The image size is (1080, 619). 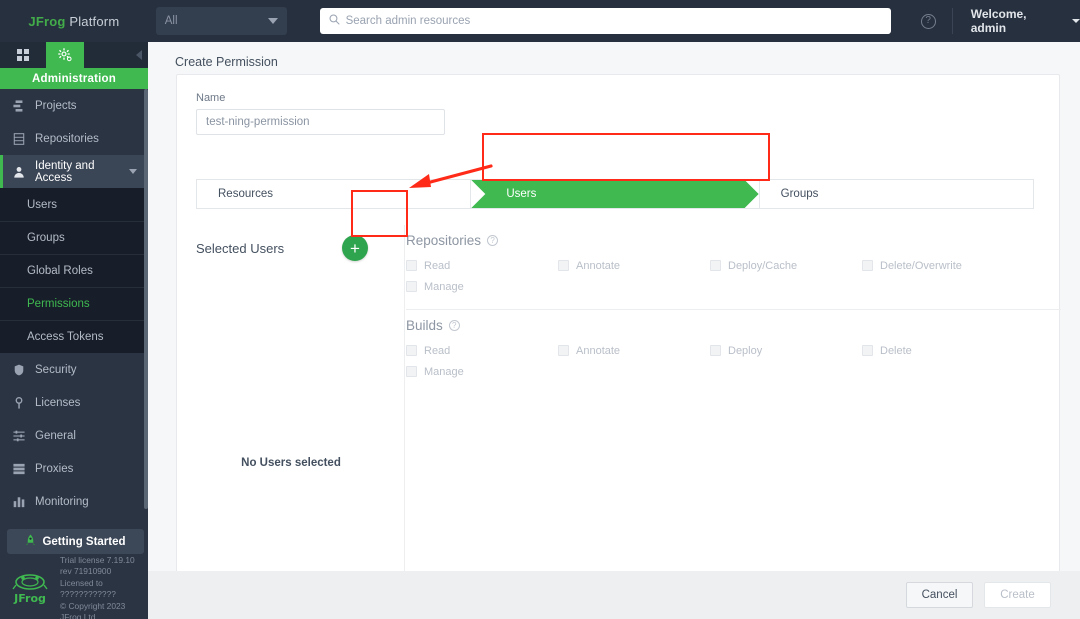 What do you see at coordinates (74, 21) in the screenshot?
I see `brand-logo: JFrog Platform` at bounding box center [74, 21].